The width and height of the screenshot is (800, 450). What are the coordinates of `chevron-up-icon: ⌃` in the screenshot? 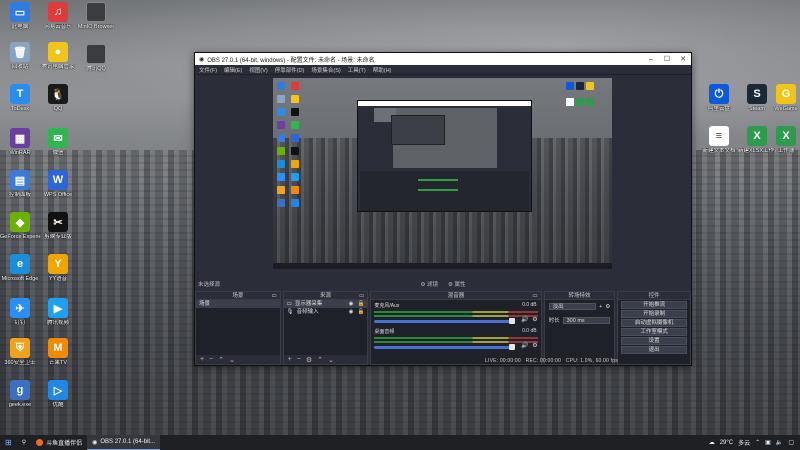 It's located at (757, 442).